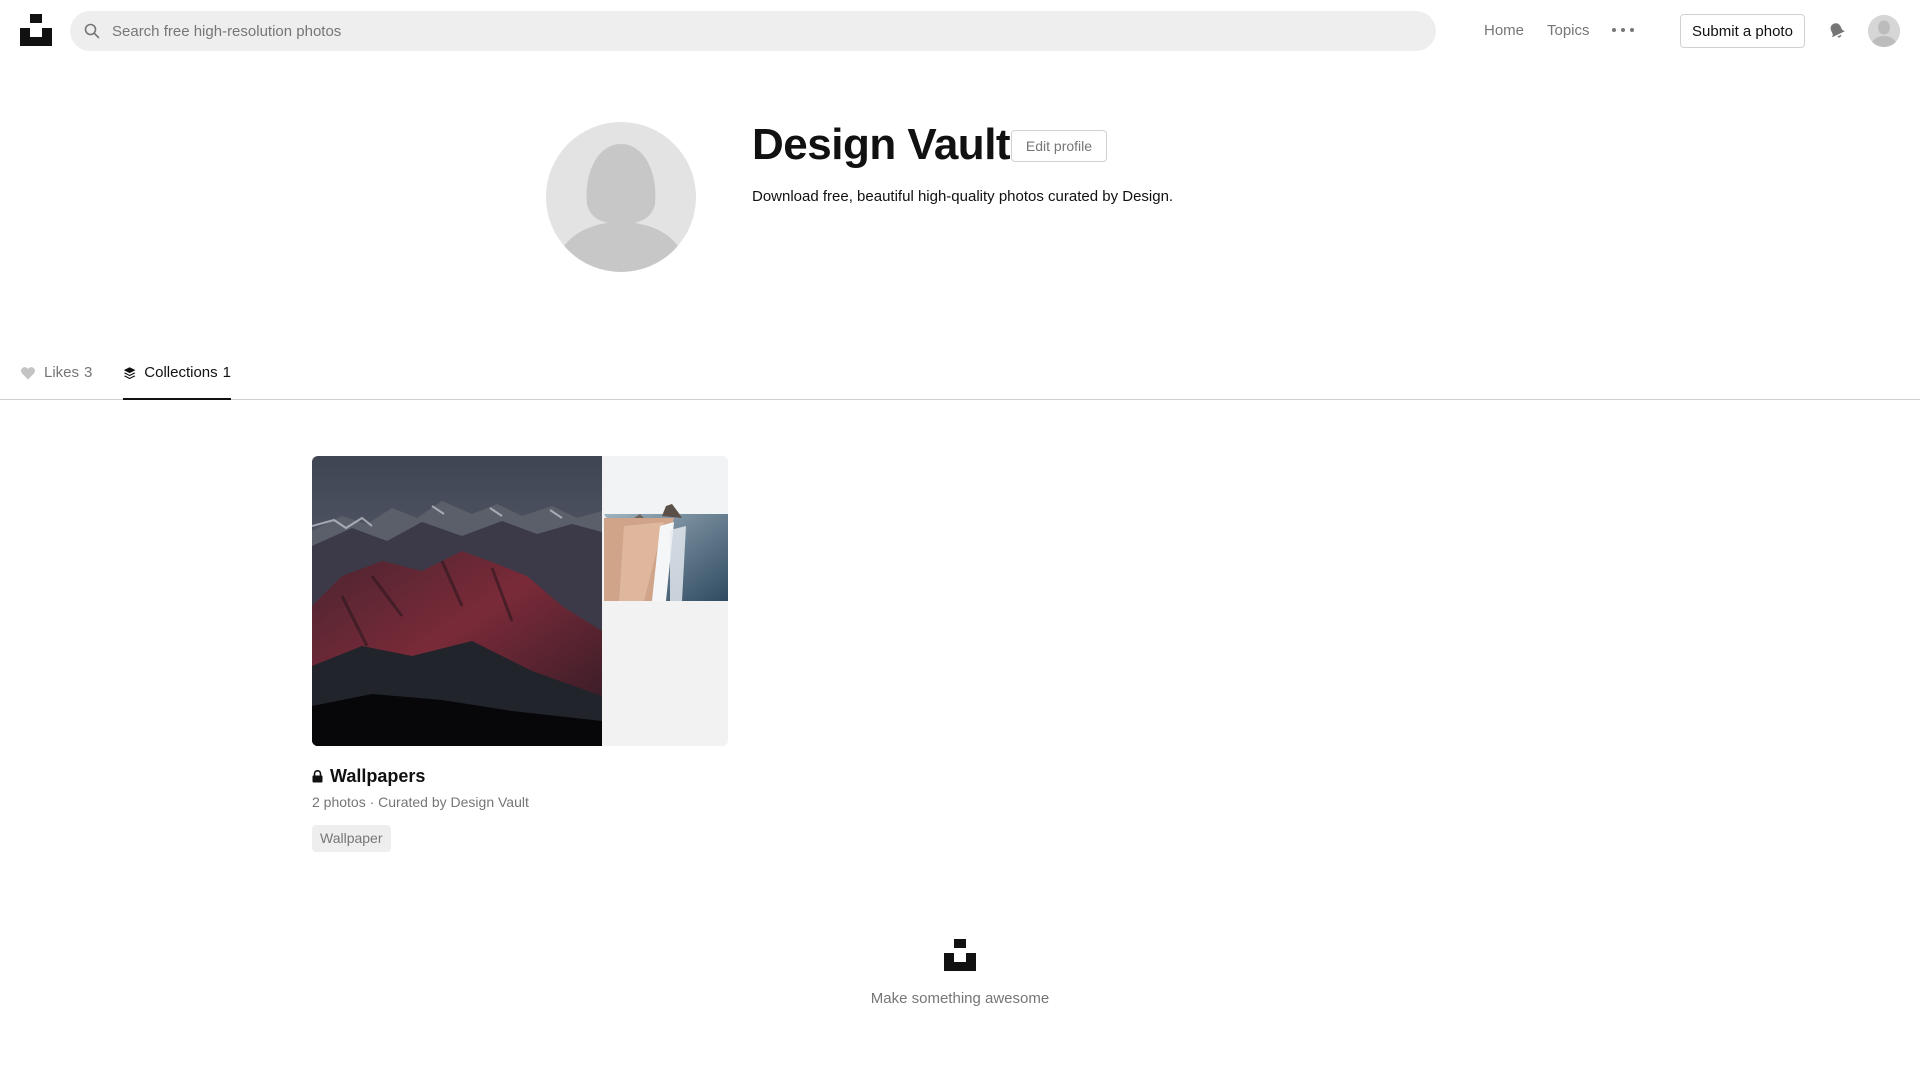  I want to click on edit-profile-button: Edit profile, so click(1059, 146).